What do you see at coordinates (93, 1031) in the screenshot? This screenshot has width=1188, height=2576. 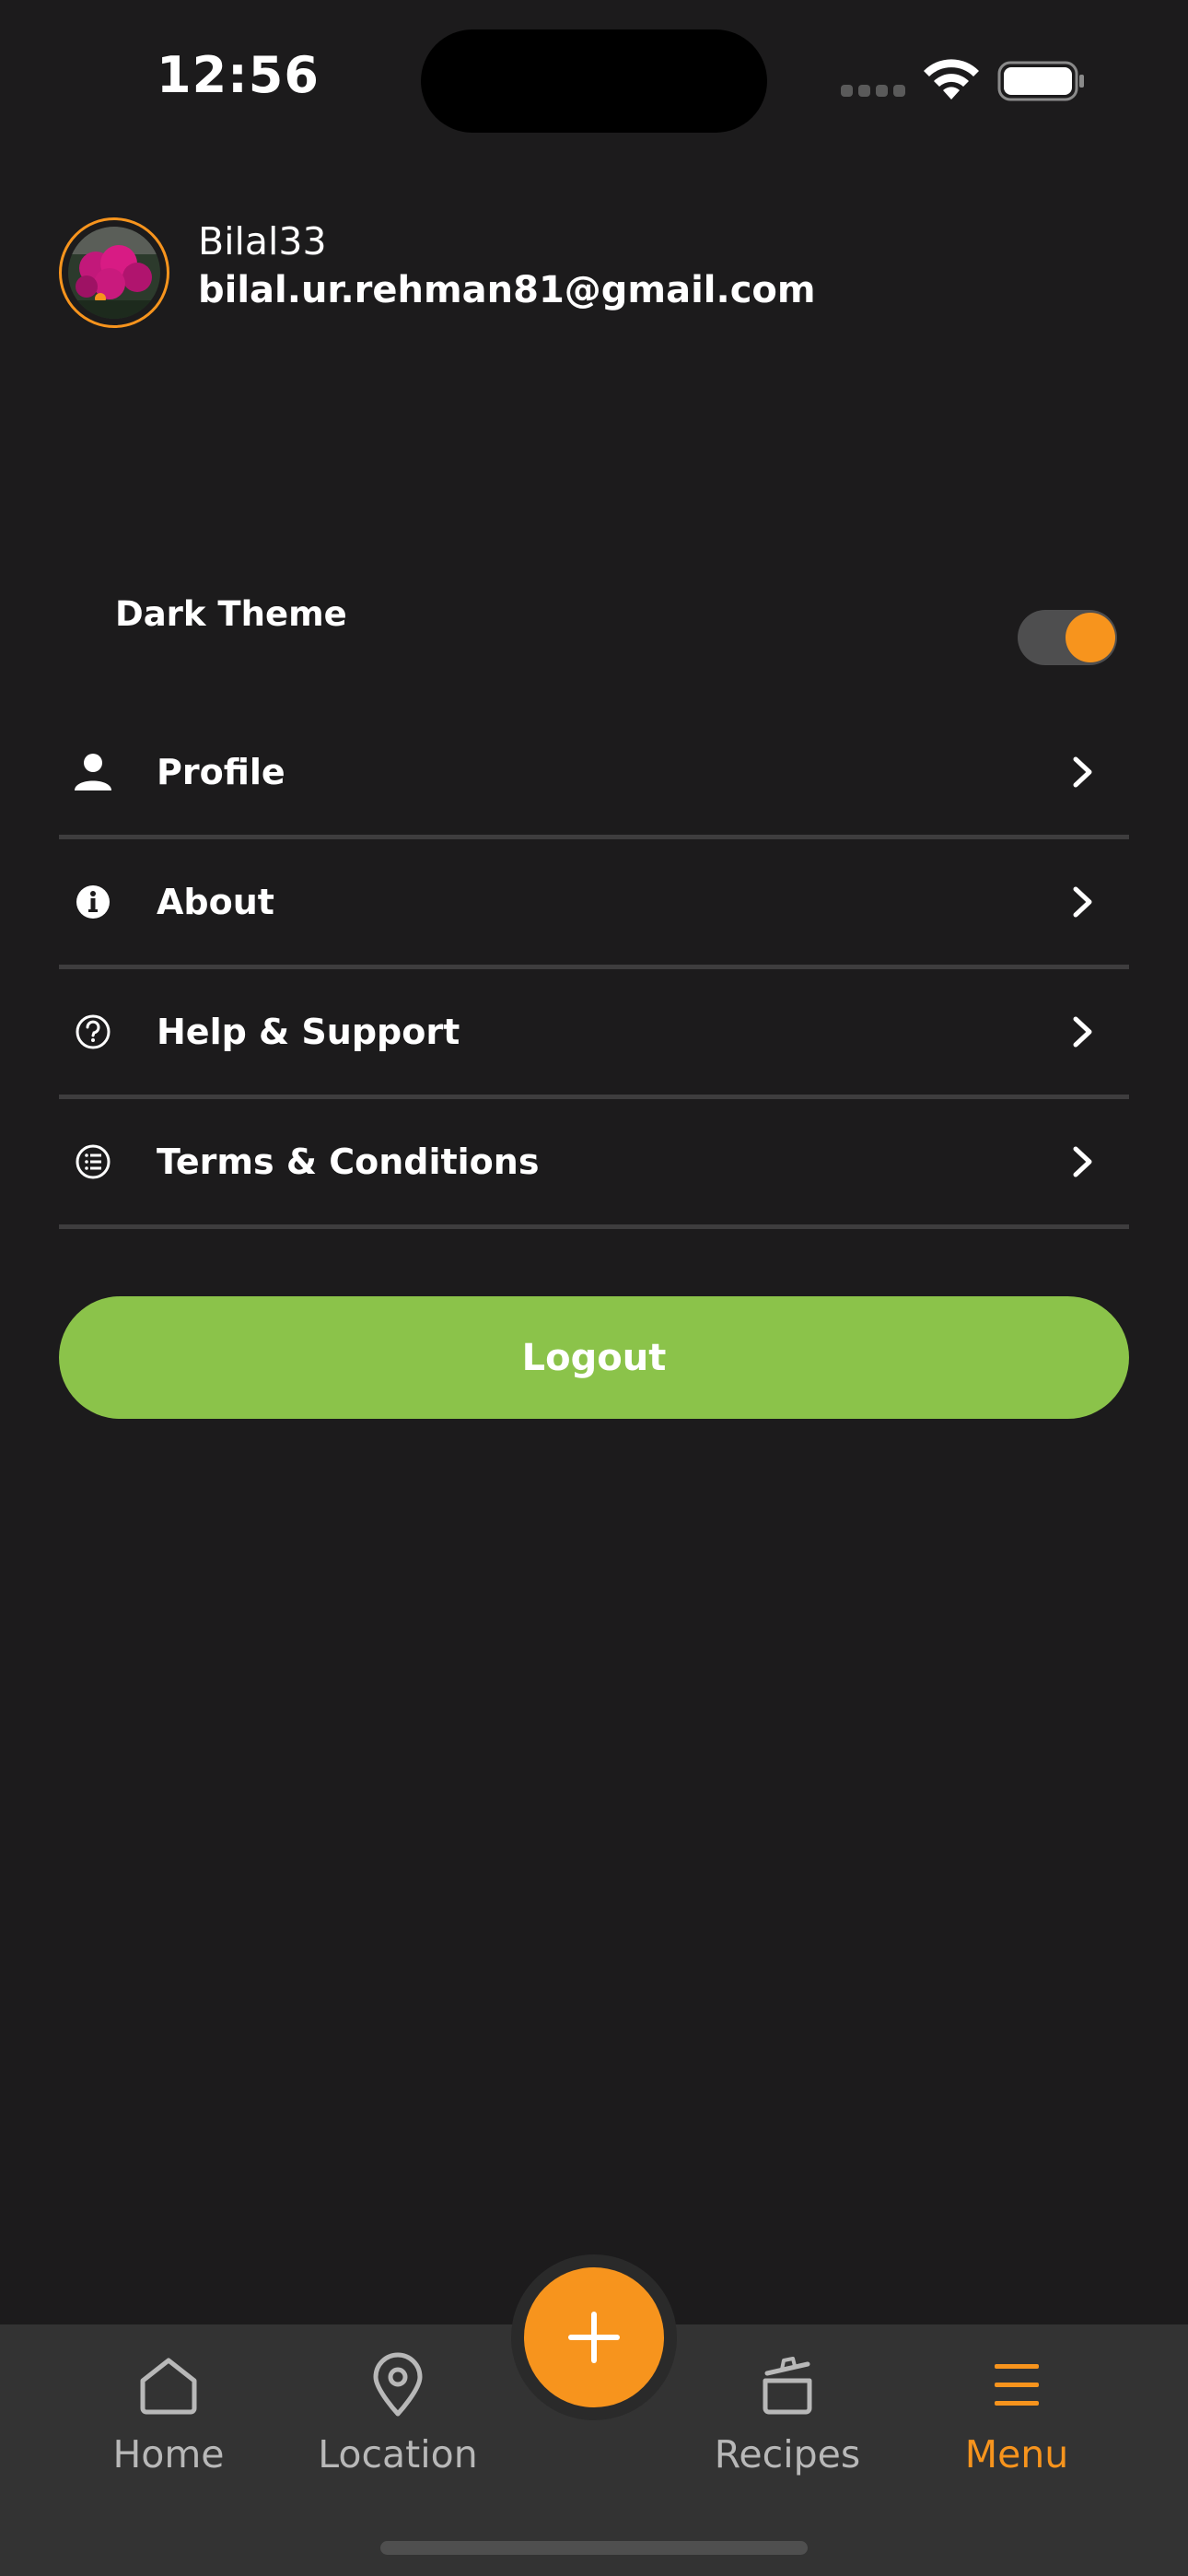 I see `help-icon` at bounding box center [93, 1031].